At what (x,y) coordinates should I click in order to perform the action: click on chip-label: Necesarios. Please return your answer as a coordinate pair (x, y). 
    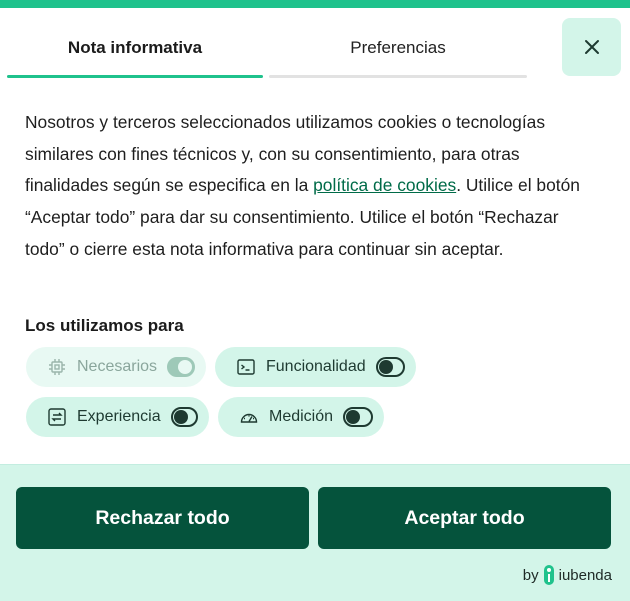
    Looking at the image, I should click on (117, 366).